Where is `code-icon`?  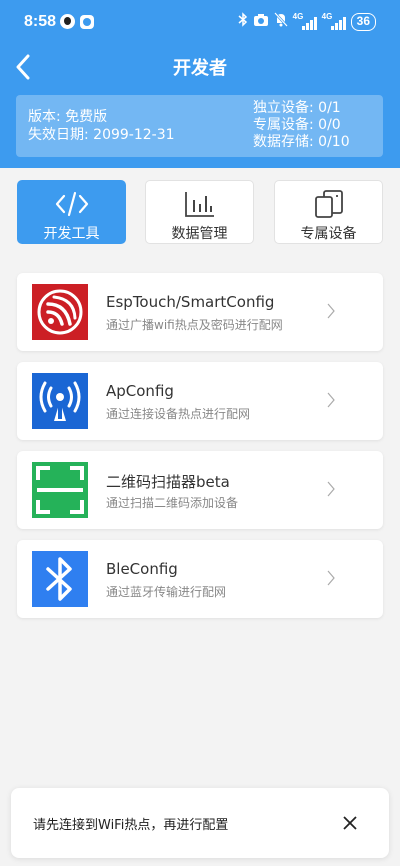 code-icon is located at coordinates (71, 204).